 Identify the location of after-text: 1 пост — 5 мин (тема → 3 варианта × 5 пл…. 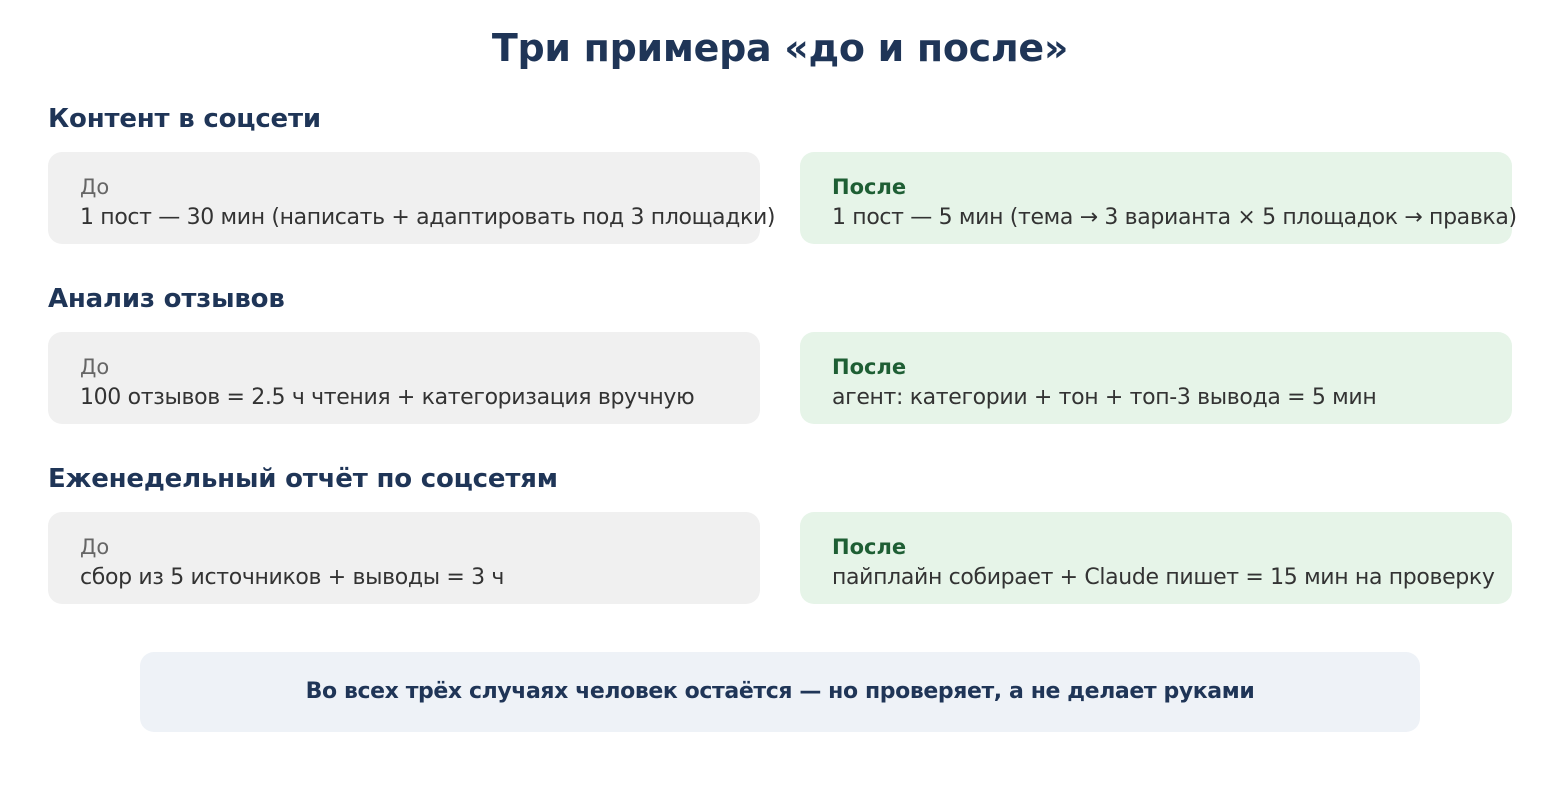
(1174, 217).